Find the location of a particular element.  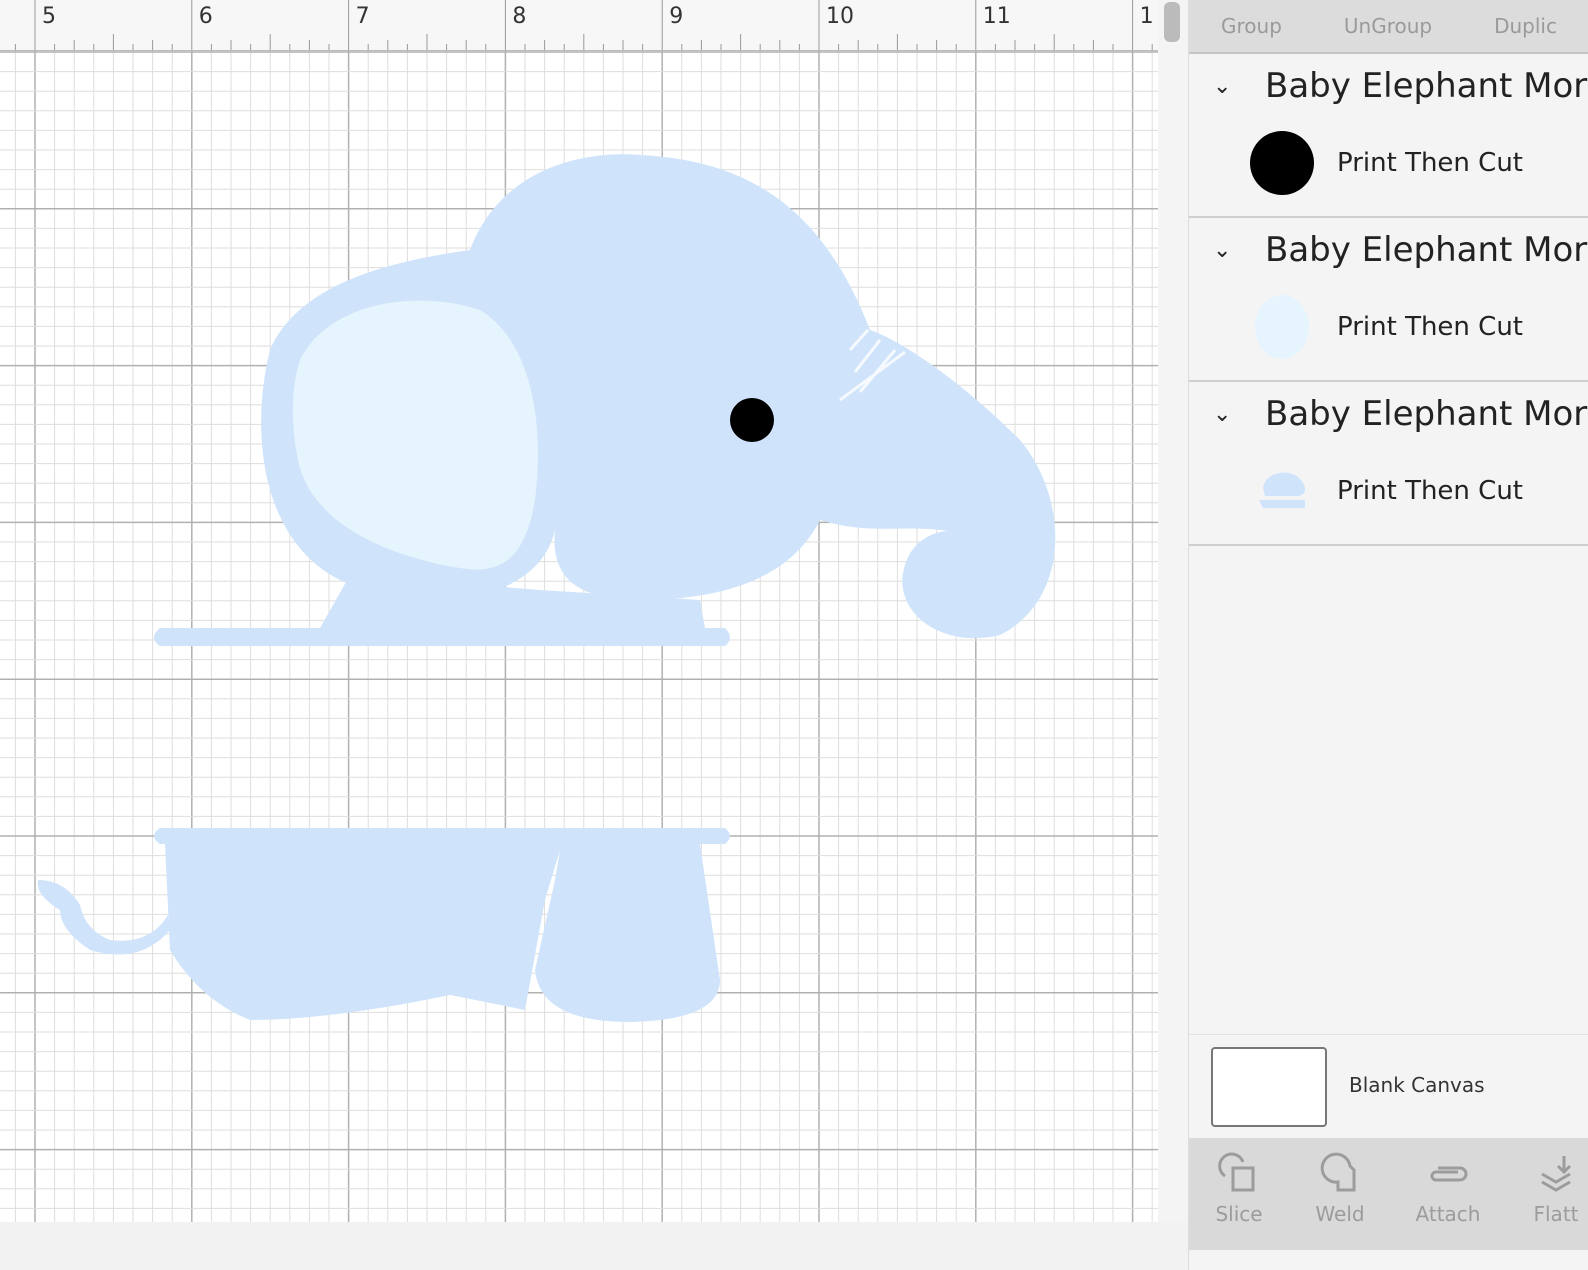

ruler-label: 5 is located at coordinates (49, 16).